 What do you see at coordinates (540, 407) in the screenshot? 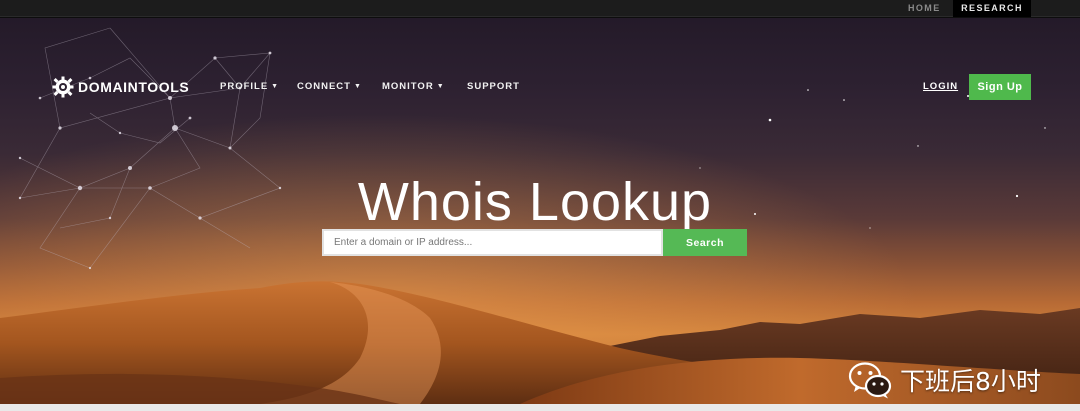
I see `page-bottom-strip` at bounding box center [540, 407].